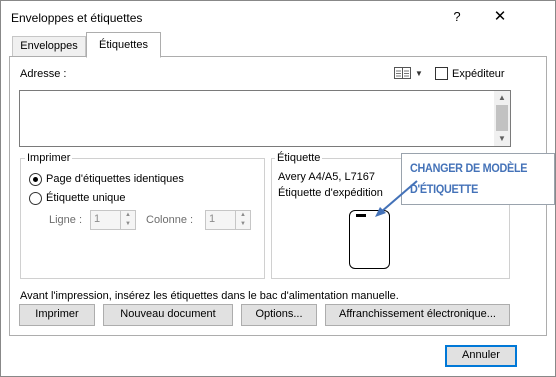  I want to click on address-label: Adresse :, so click(43, 74).